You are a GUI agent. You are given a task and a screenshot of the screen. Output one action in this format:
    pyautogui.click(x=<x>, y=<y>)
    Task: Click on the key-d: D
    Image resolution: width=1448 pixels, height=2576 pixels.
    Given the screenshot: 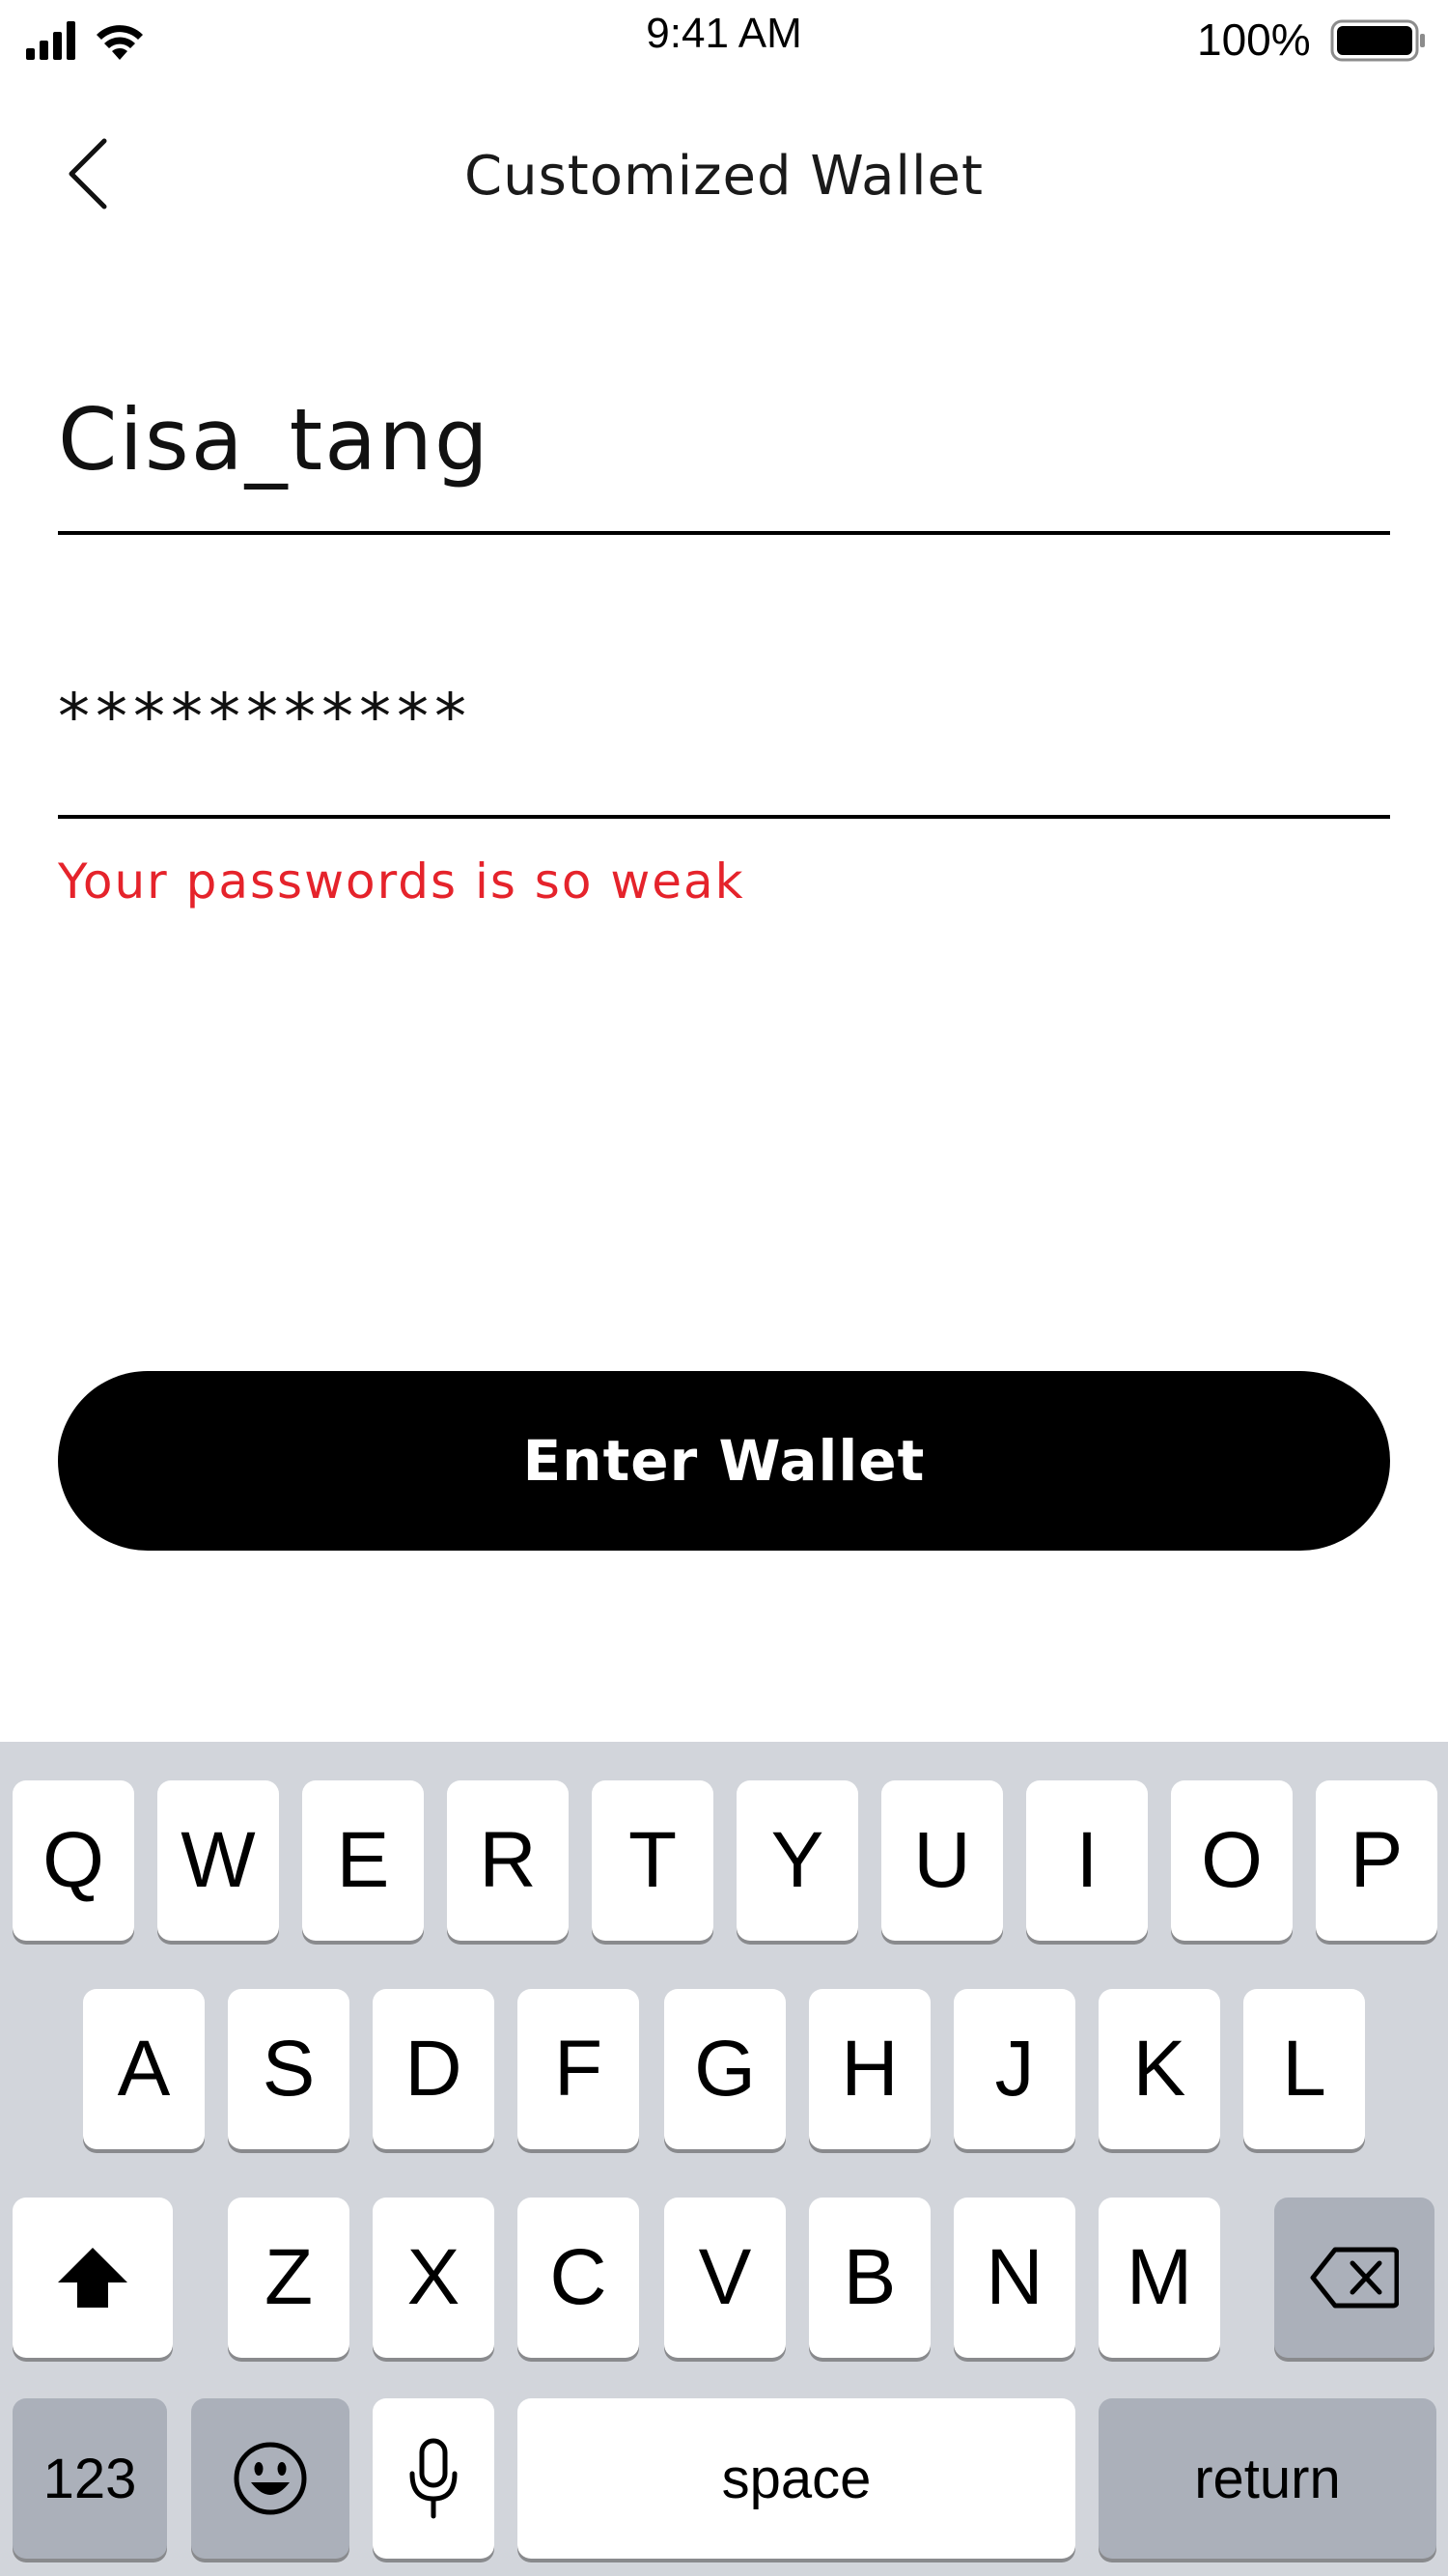 What is the action you would take?
    pyautogui.click(x=434, y=2069)
    